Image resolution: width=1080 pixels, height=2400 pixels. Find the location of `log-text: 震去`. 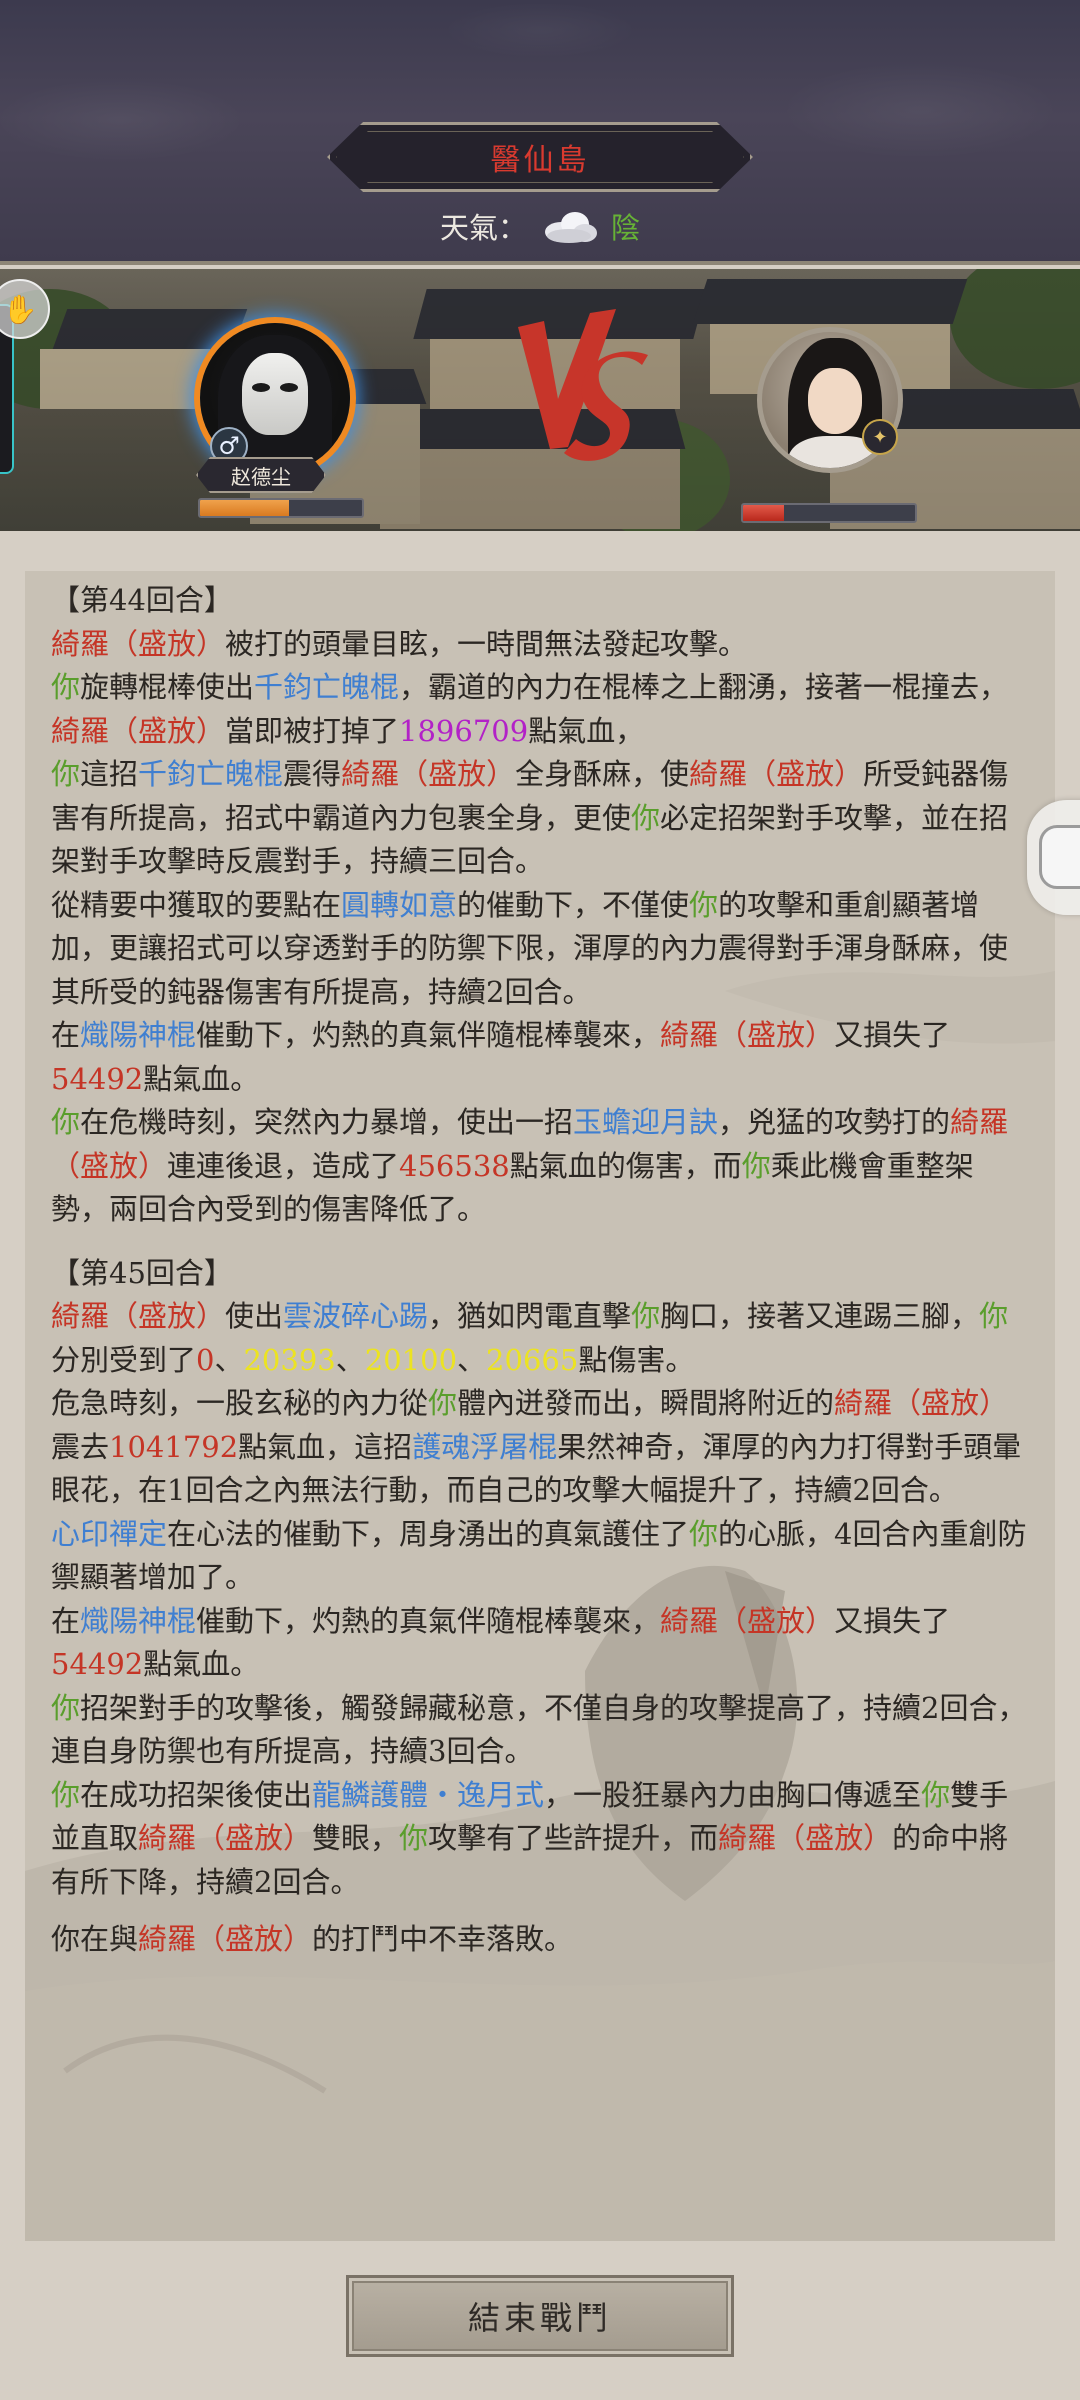

log-text: 震去 is located at coordinates (80, 1446).